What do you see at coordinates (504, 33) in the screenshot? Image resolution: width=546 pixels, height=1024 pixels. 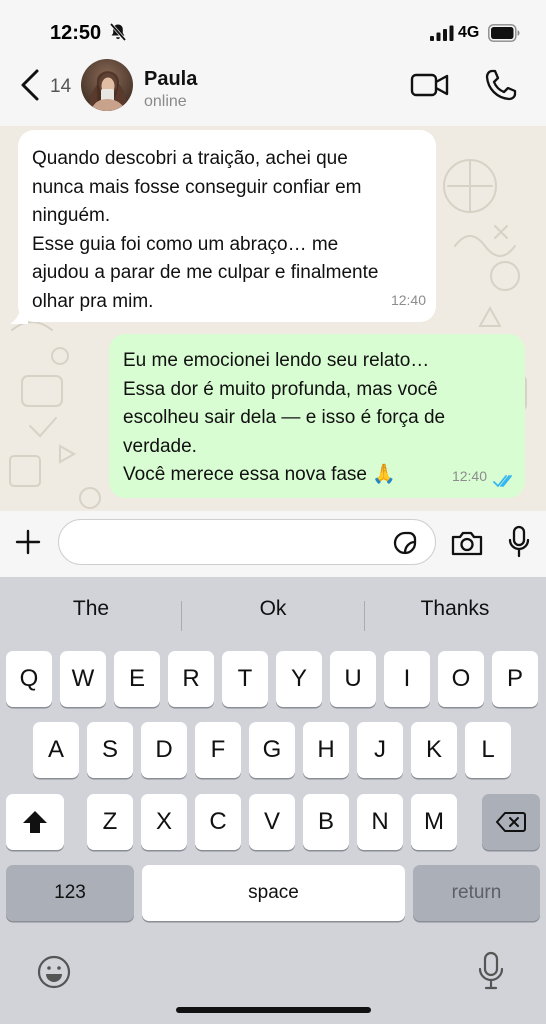 I see `battery-icon` at bounding box center [504, 33].